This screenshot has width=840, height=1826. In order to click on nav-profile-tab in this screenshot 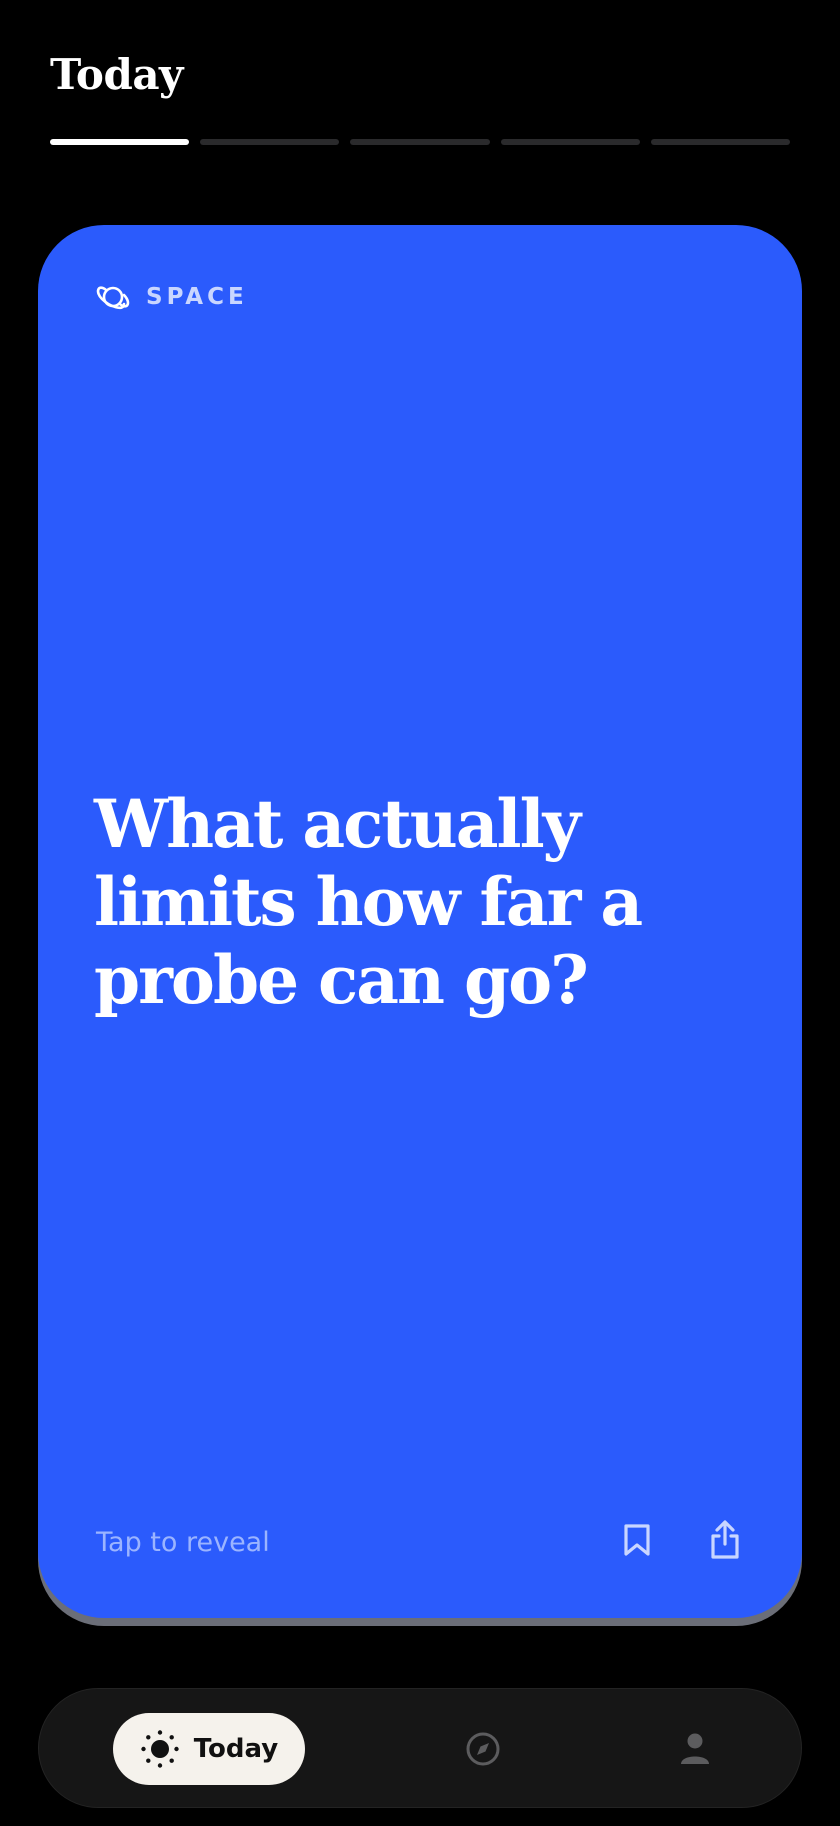, I will do `click(695, 1749)`.